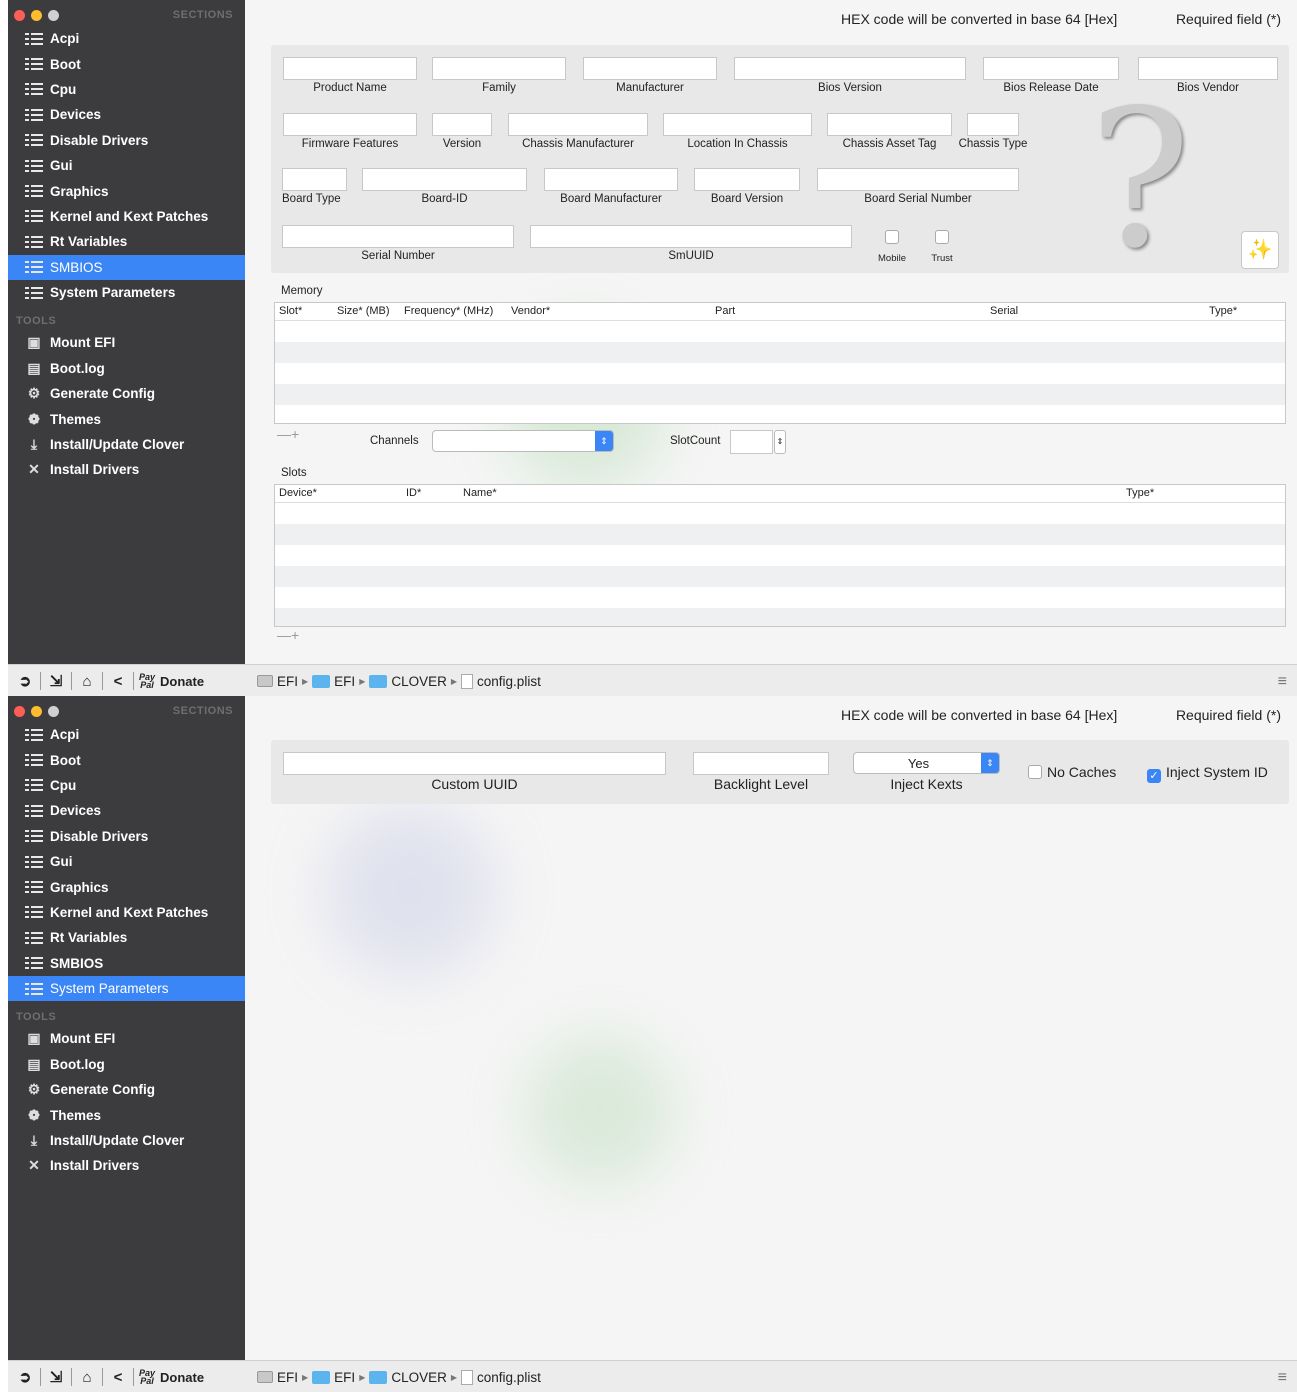 Image resolution: width=1297 pixels, height=1392 pixels. I want to click on tool-install-update-clover: ⤓ Install/Update Clover, so click(126, 1140).